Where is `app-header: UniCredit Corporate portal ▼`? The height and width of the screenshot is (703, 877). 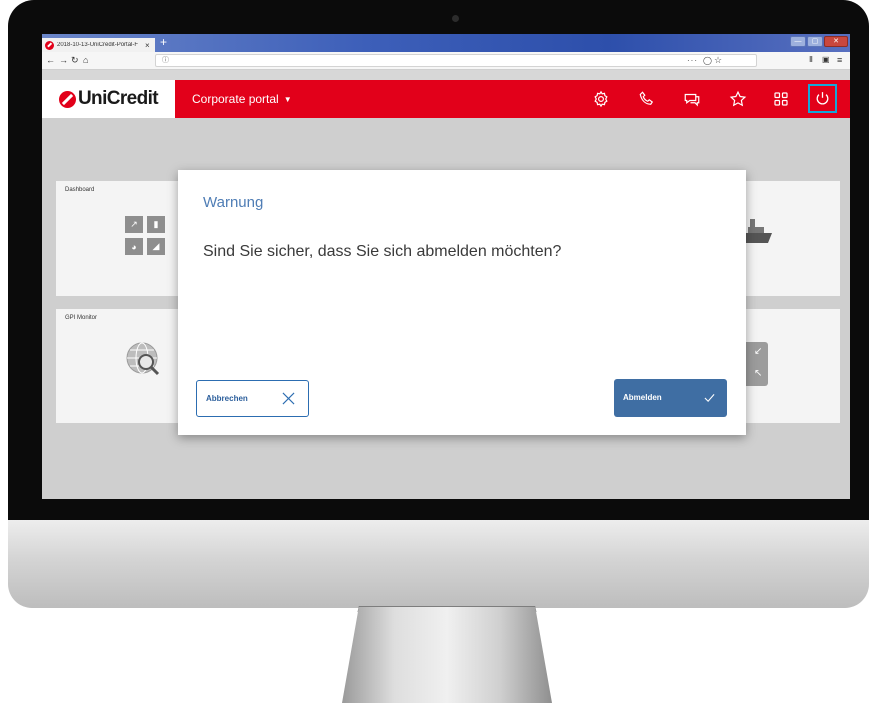 app-header: UniCredit Corporate portal ▼ is located at coordinates (446, 99).